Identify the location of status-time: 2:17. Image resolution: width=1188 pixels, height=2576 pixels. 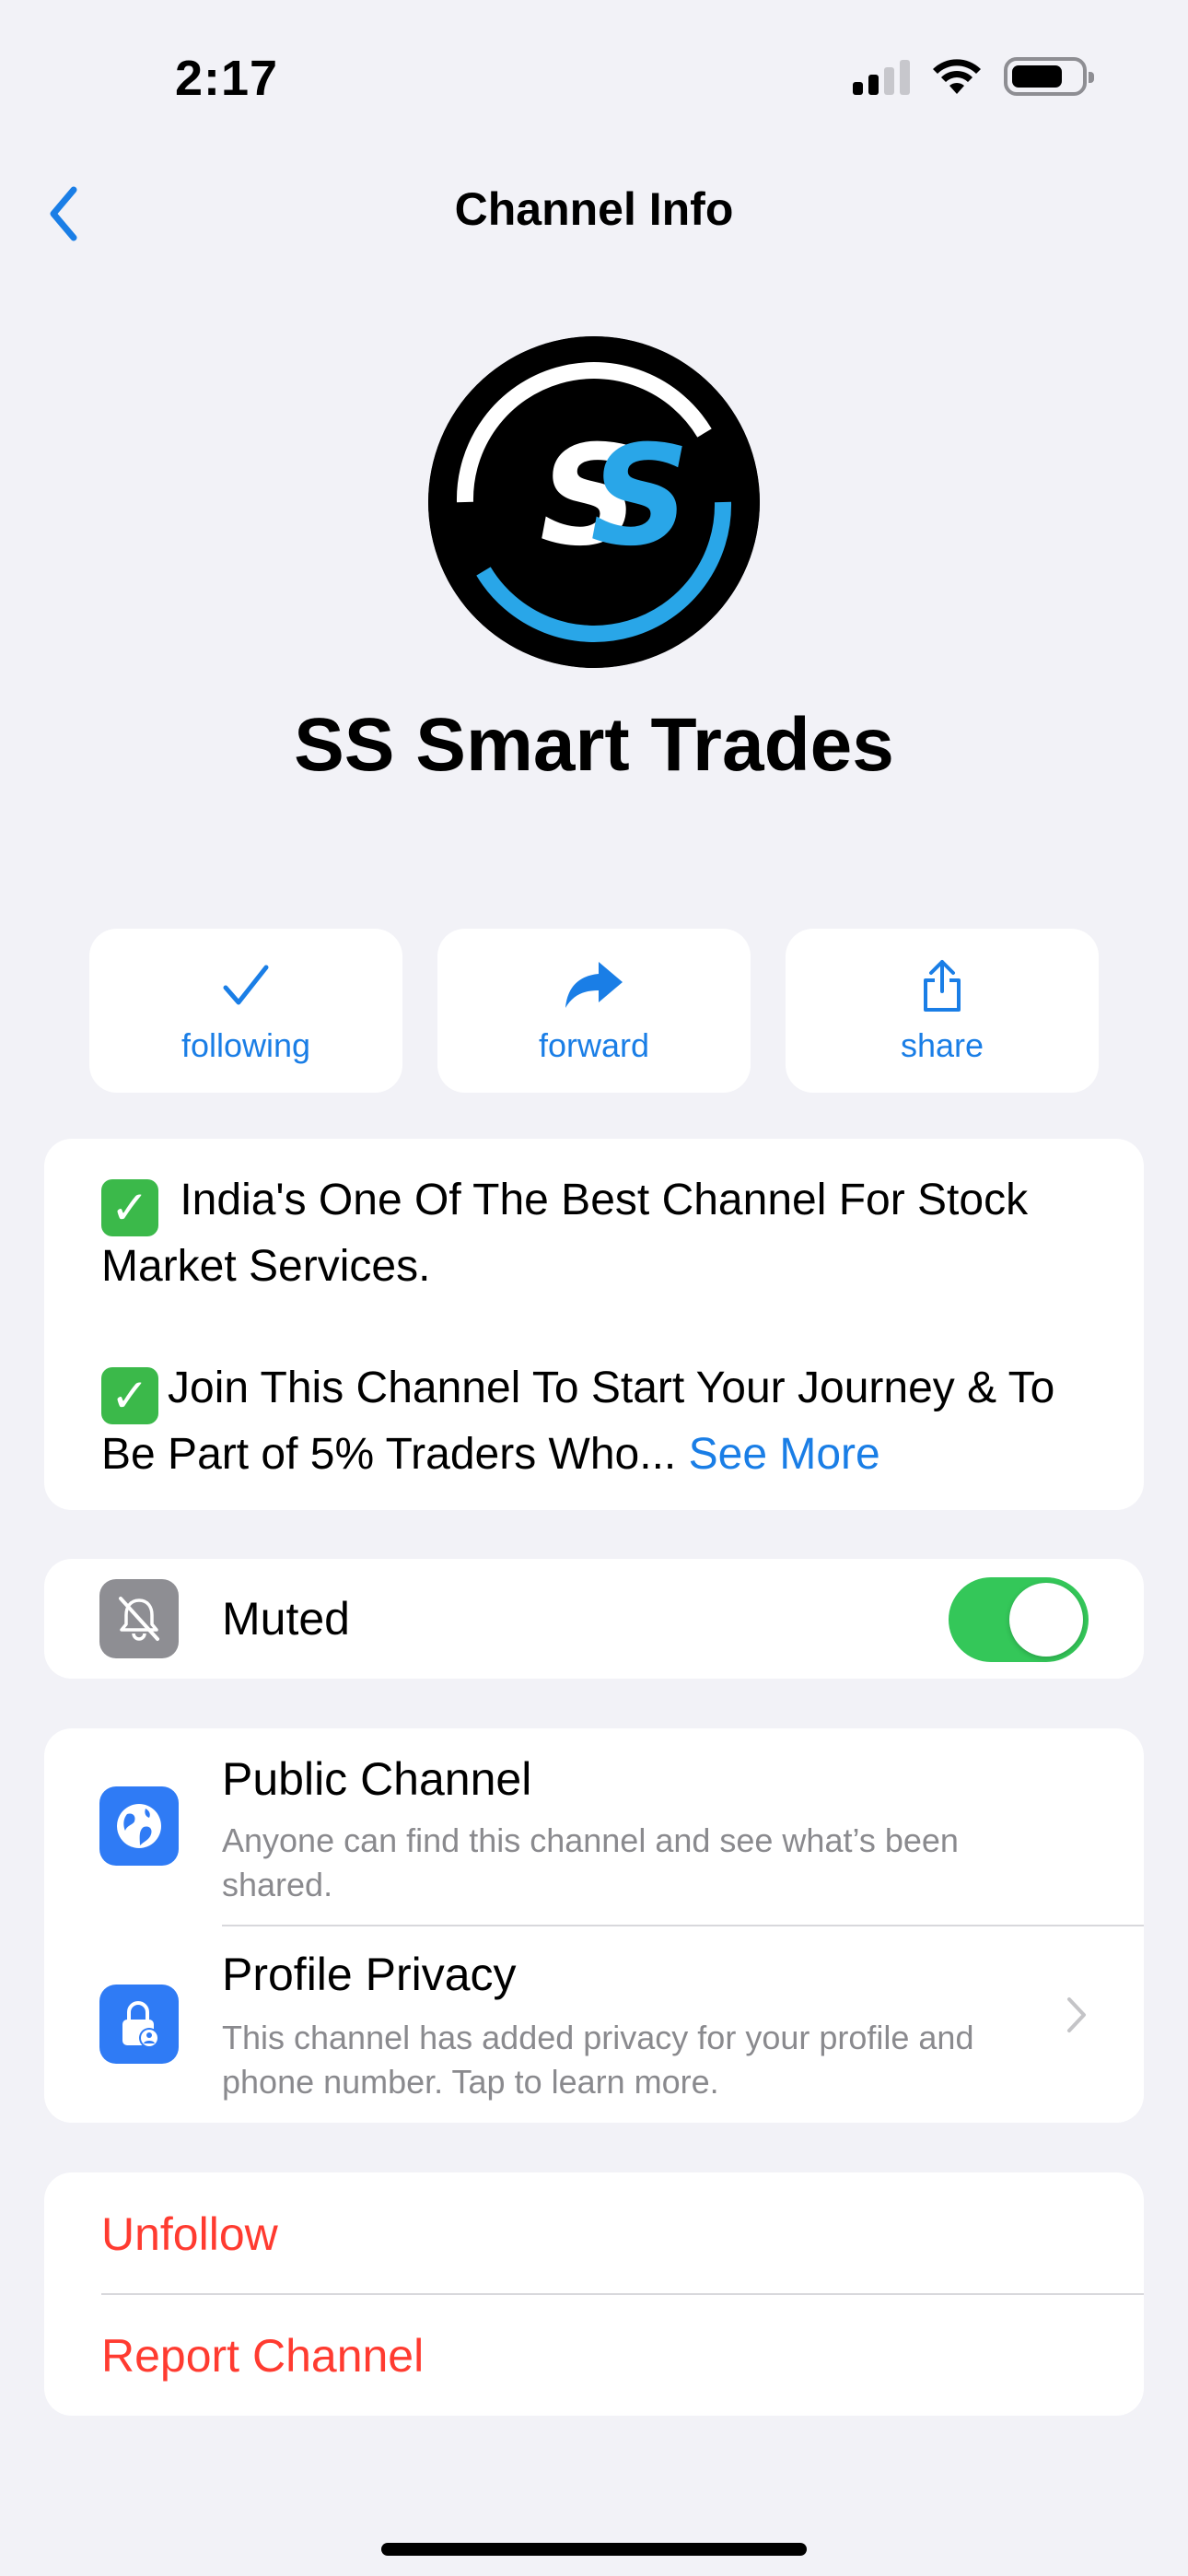
(227, 78).